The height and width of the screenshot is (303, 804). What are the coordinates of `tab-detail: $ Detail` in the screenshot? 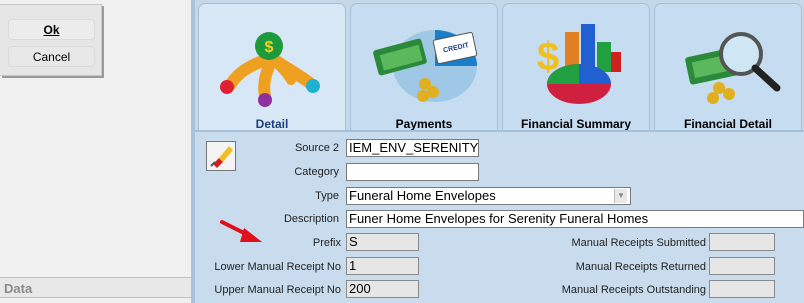 It's located at (272, 67).